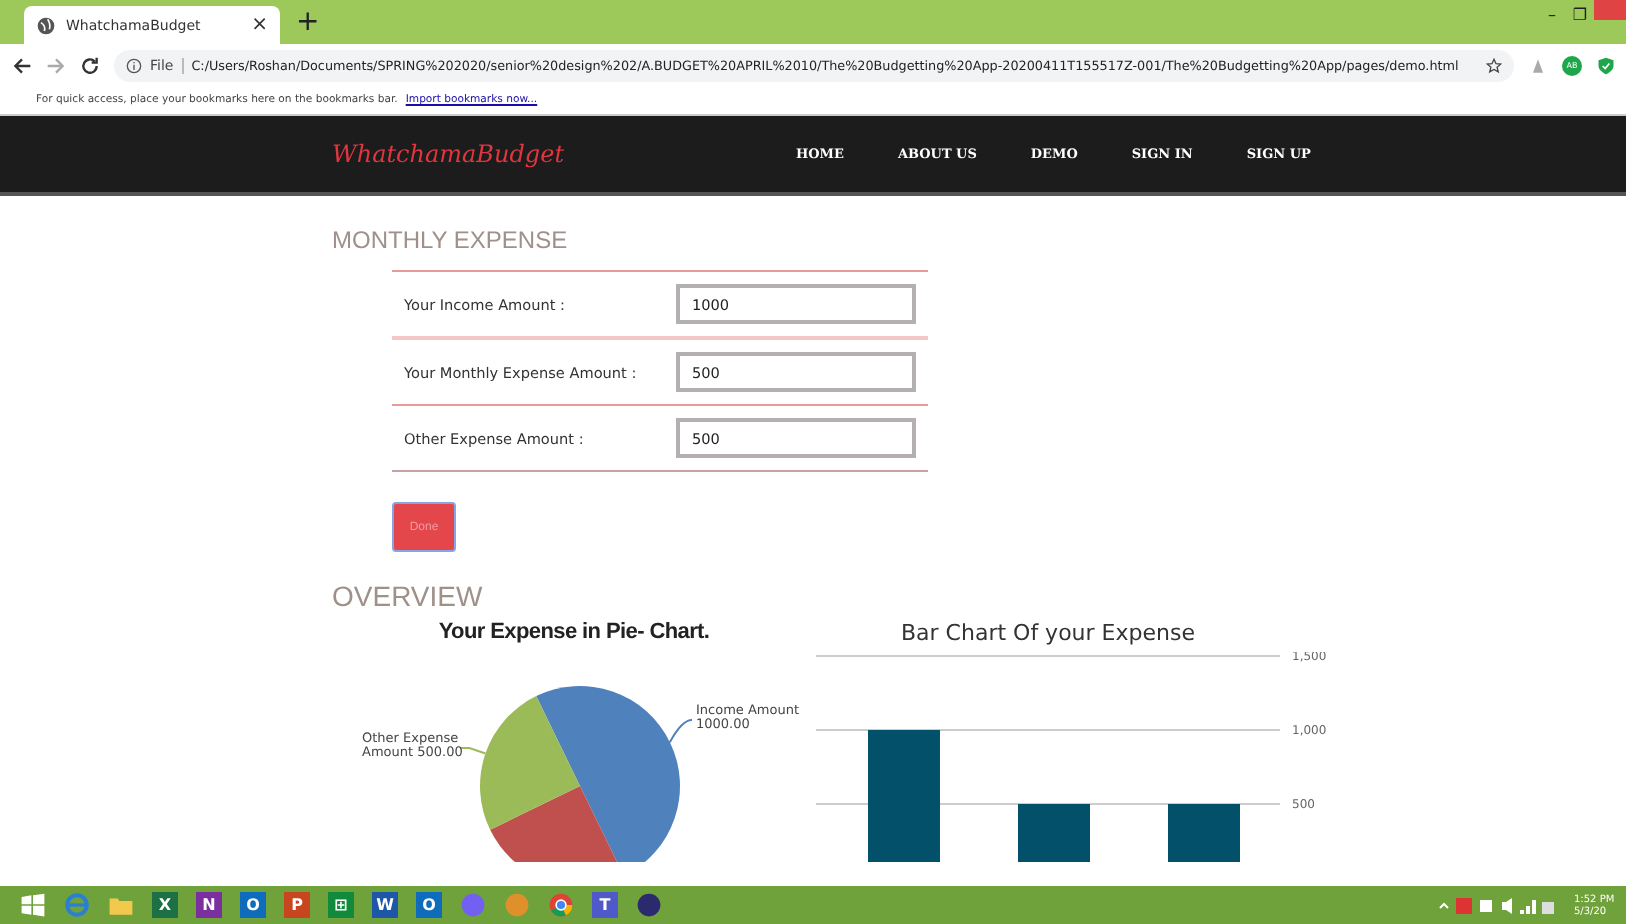  What do you see at coordinates (56, 65) in the screenshot?
I see `forward-arrow-icon` at bounding box center [56, 65].